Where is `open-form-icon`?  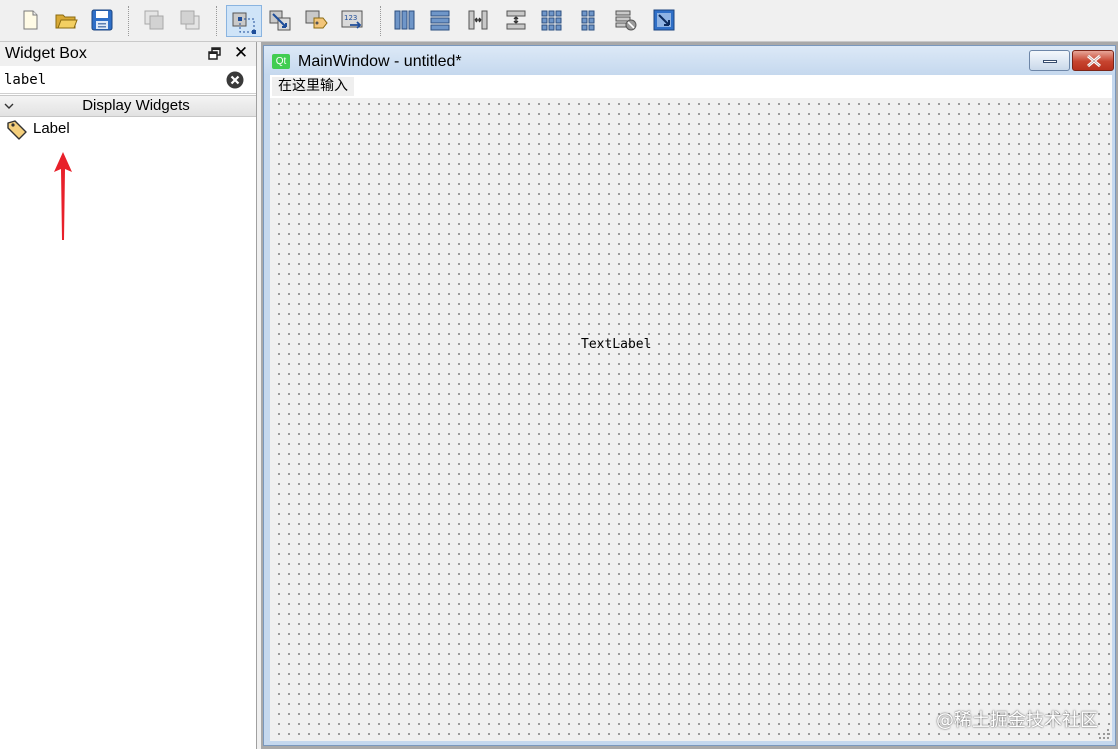
open-form-icon is located at coordinates (66, 20).